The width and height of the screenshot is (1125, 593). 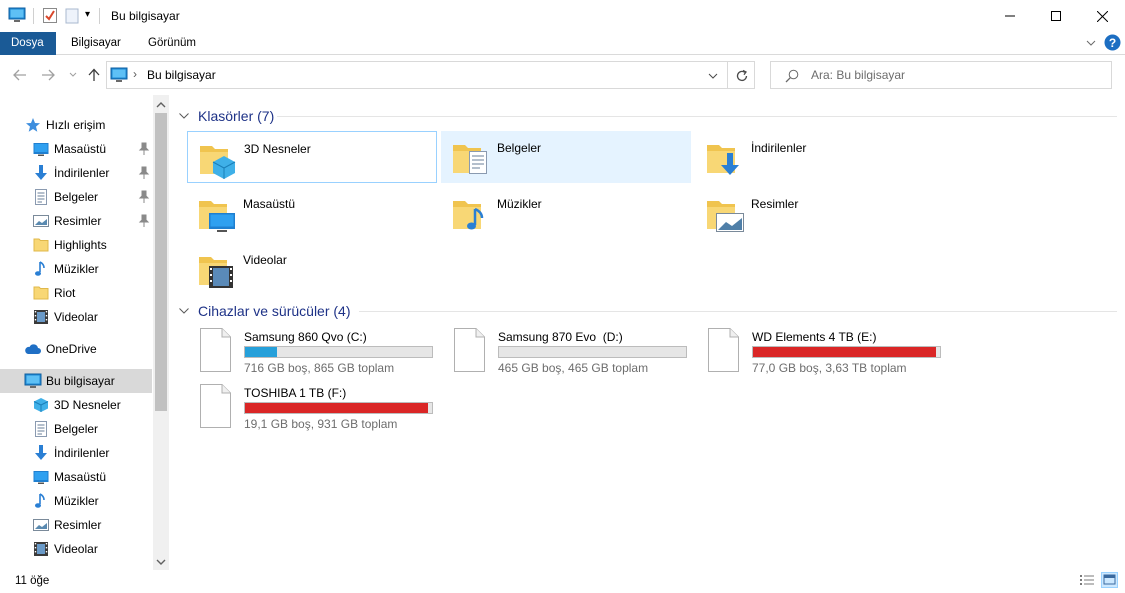 I want to click on new-folder-icon, so click(x=72, y=16).